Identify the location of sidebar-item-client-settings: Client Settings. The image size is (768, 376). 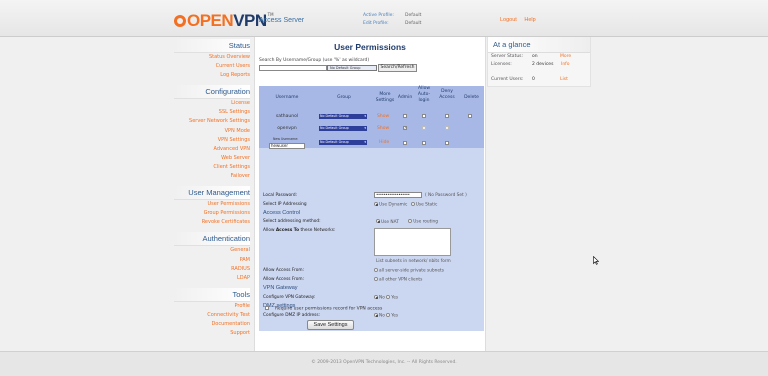
(212, 167).